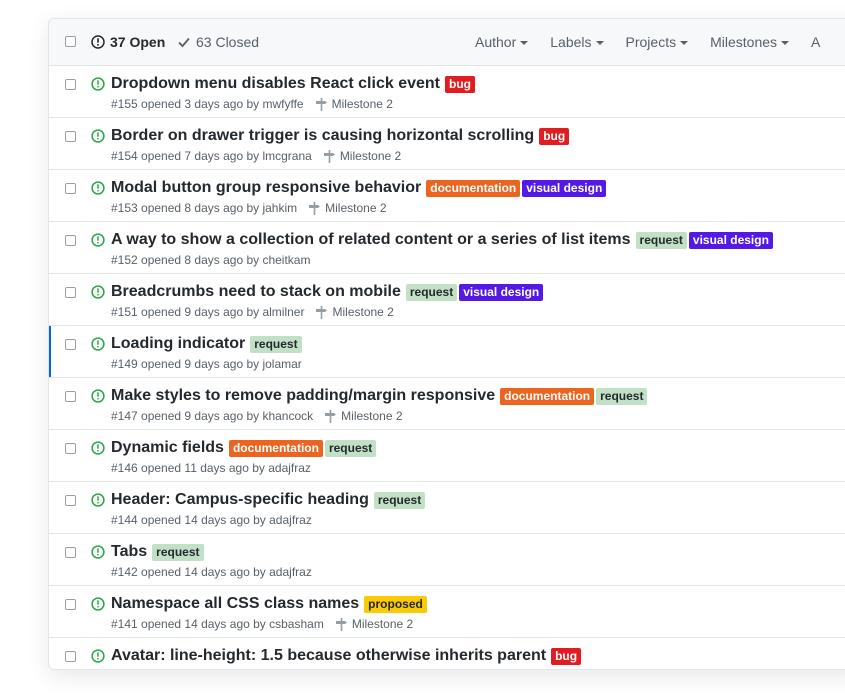 The width and height of the screenshot is (845, 700). I want to click on issue-title-link: Breadcrumbs need to stack on mobile, so click(256, 292).